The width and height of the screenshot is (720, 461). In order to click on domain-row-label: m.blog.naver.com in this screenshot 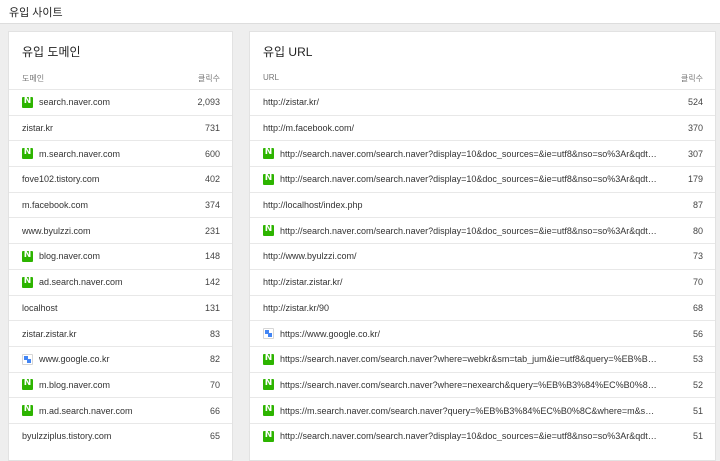, I will do `click(97, 385)`.